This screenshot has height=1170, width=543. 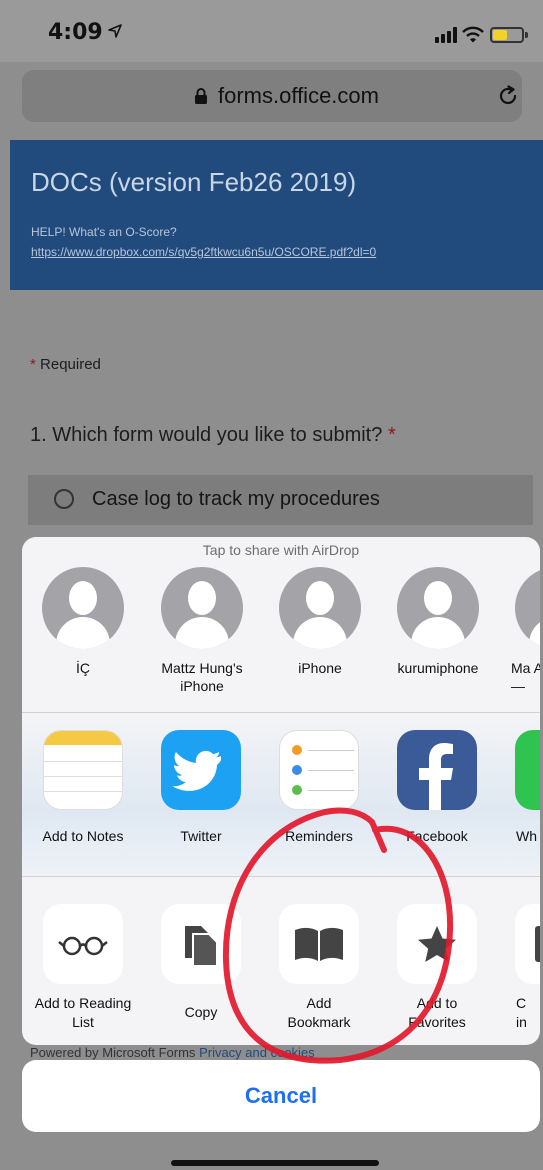 What do you see at coordinates (201, 836) in the screenshot?
I see `app-label: Twitter` at bounding box center [201, 836].